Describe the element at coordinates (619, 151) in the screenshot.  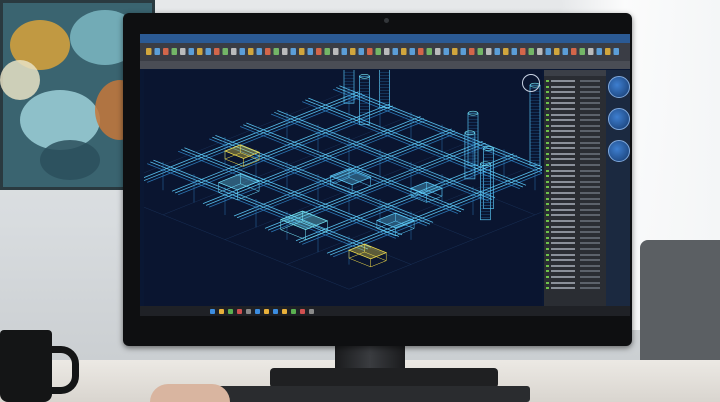
I see `zoom-icon` at that location.